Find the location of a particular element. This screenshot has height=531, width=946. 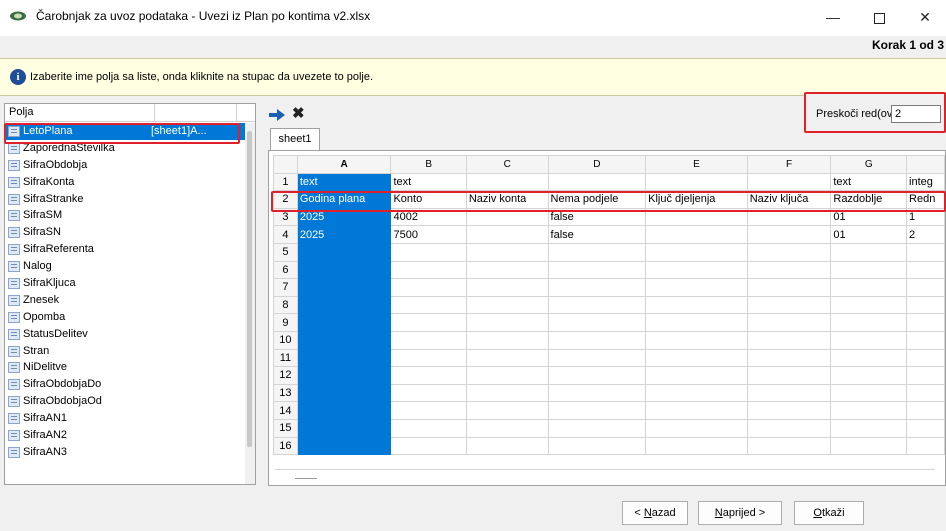

field-item-sifrakljuca: SifraKljuca is located at coordinates (125, 283).